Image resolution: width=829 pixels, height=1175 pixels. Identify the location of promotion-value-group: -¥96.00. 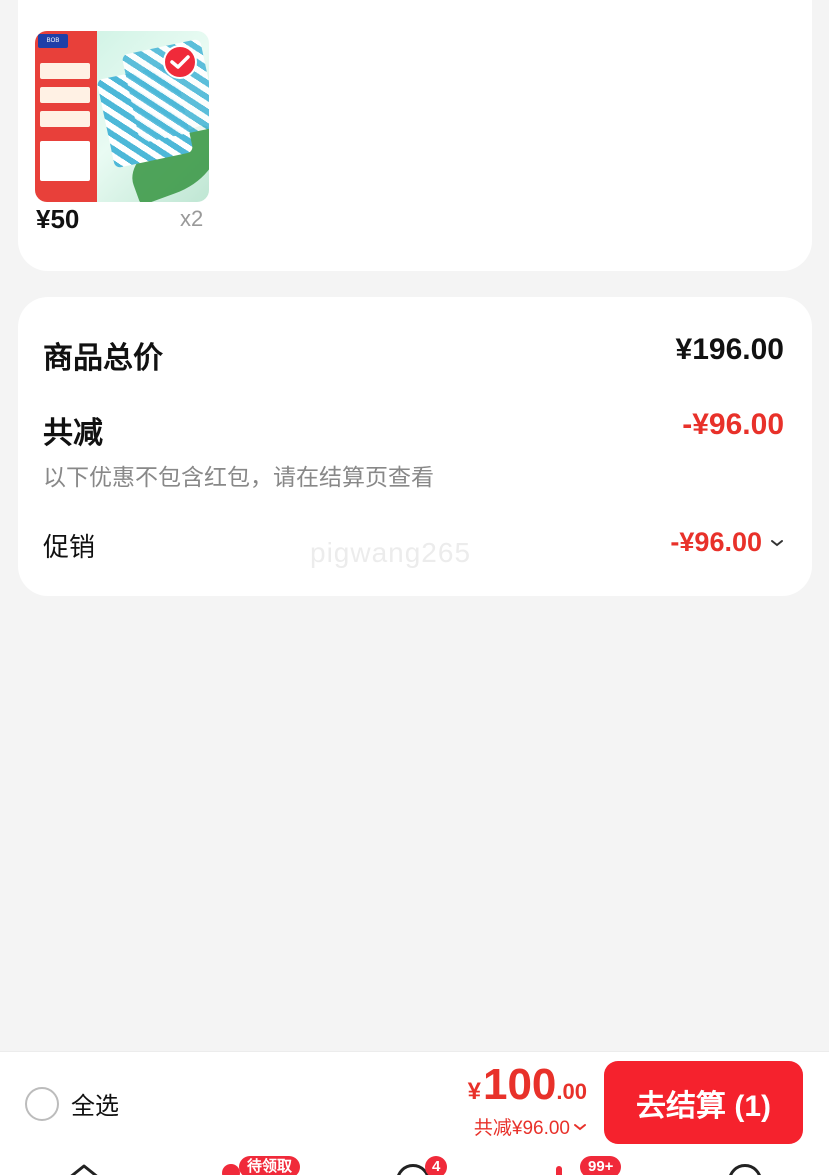
(727, 542).